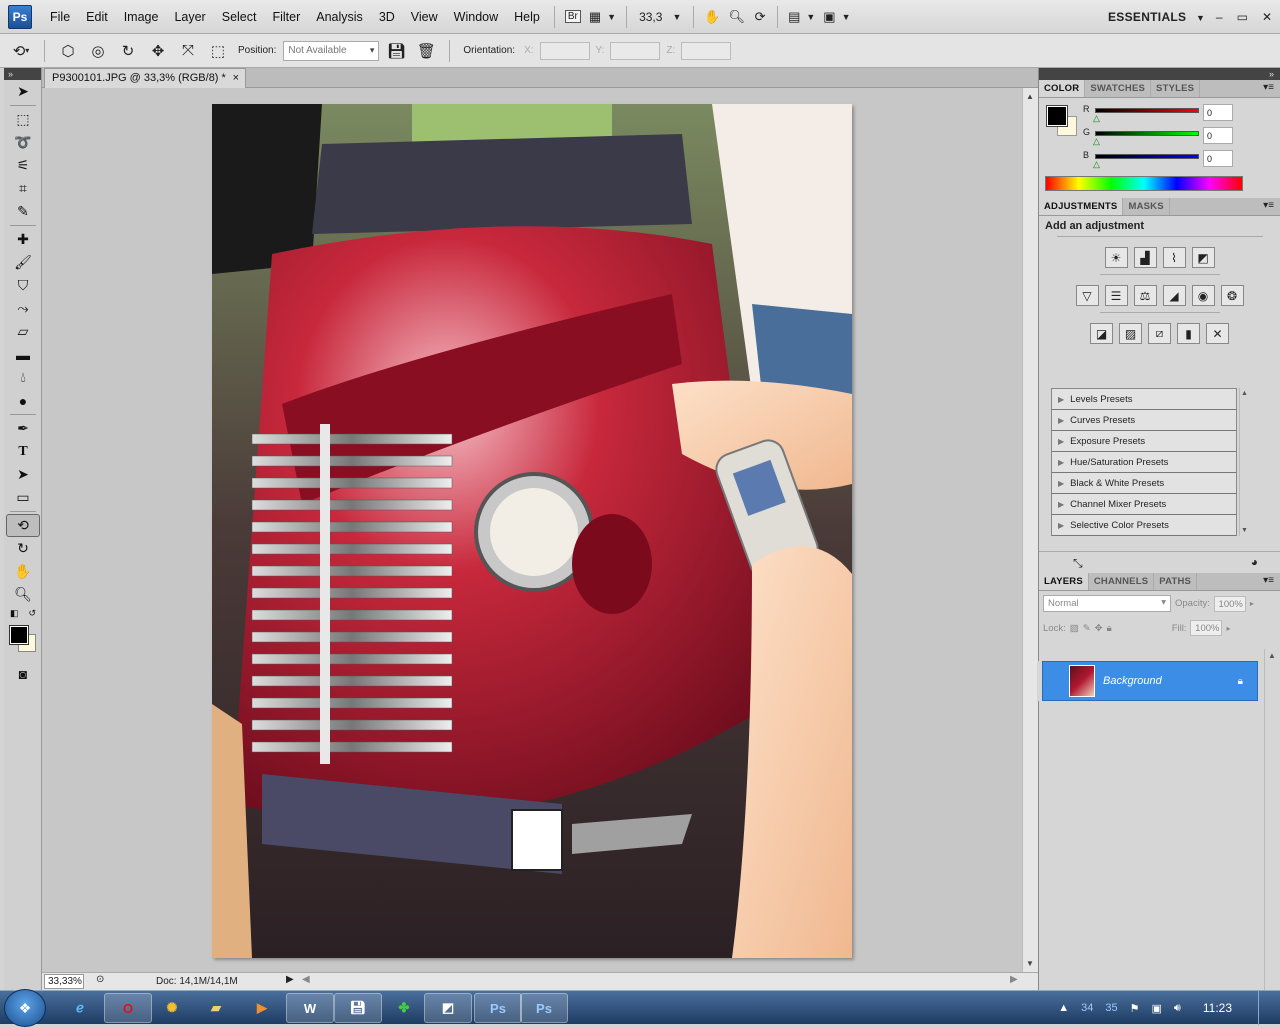 The width and height of the screenshot is (1280, 1027). Describe the element at coordinates (1057, 116) in the screenshot. I see `foreground-color-swatch` at that location.